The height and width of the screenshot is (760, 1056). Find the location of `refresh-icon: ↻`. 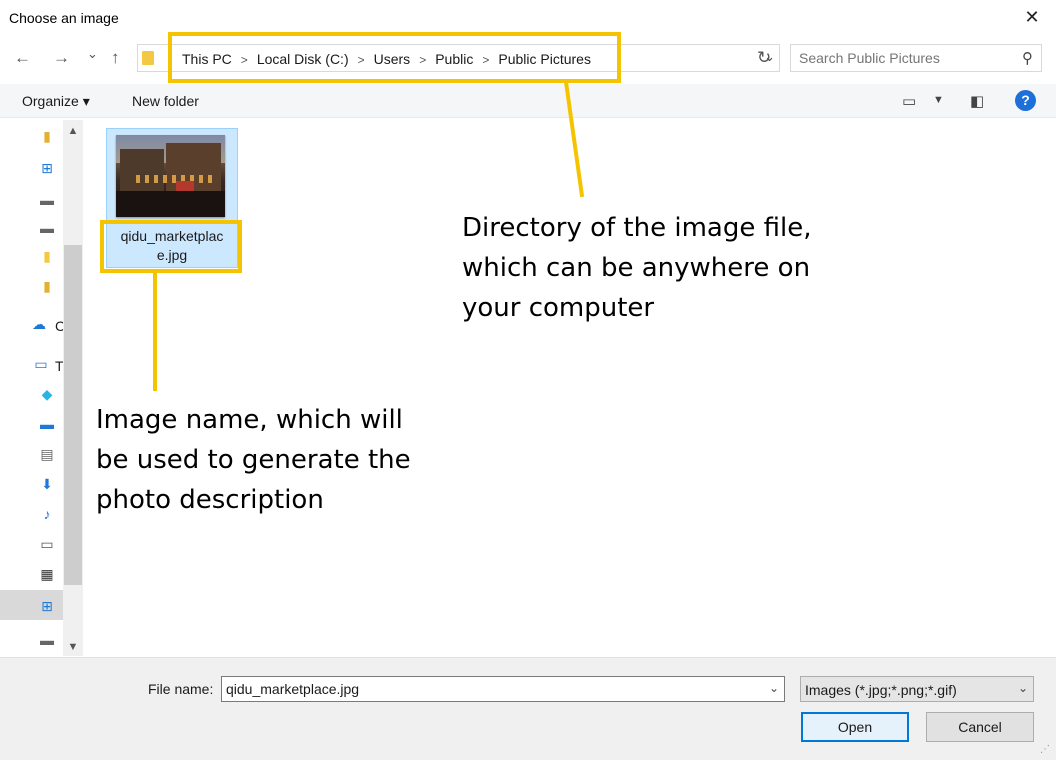

refresh-icon: ↻ is located at coordinates (764, 58).